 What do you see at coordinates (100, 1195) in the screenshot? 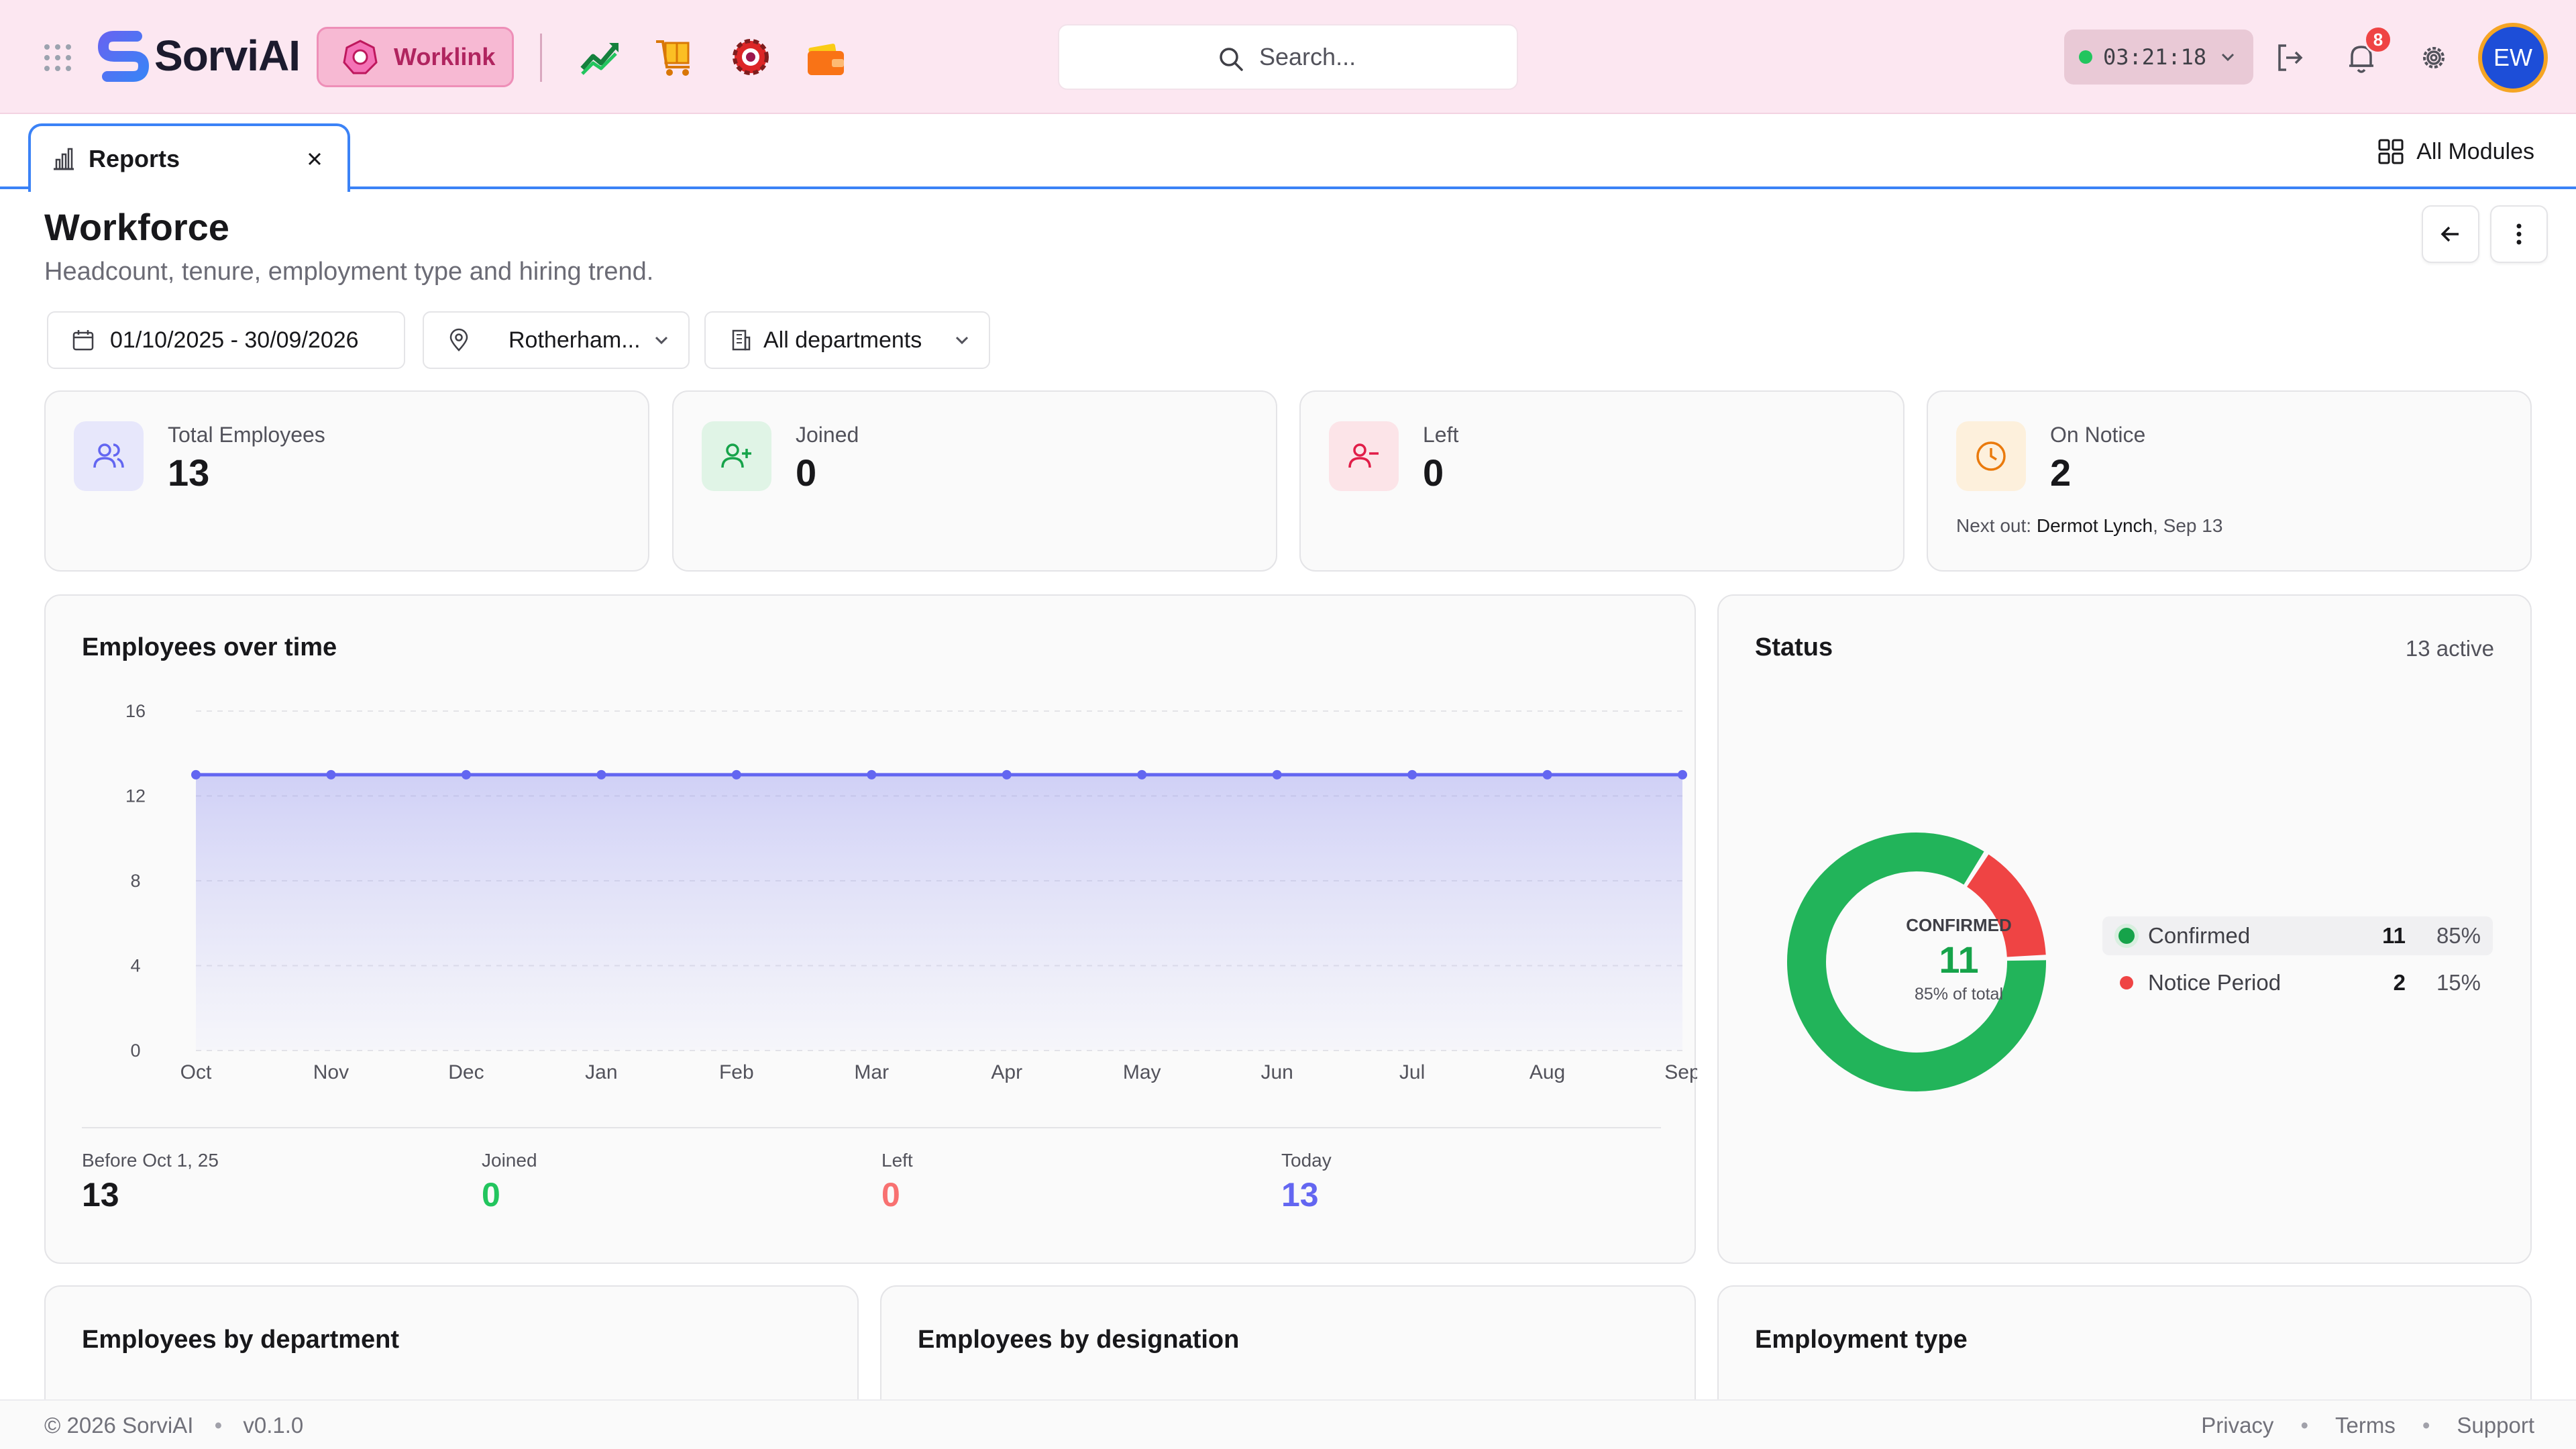
I see `summary-value: 13` at bounding box center [100, 1195].